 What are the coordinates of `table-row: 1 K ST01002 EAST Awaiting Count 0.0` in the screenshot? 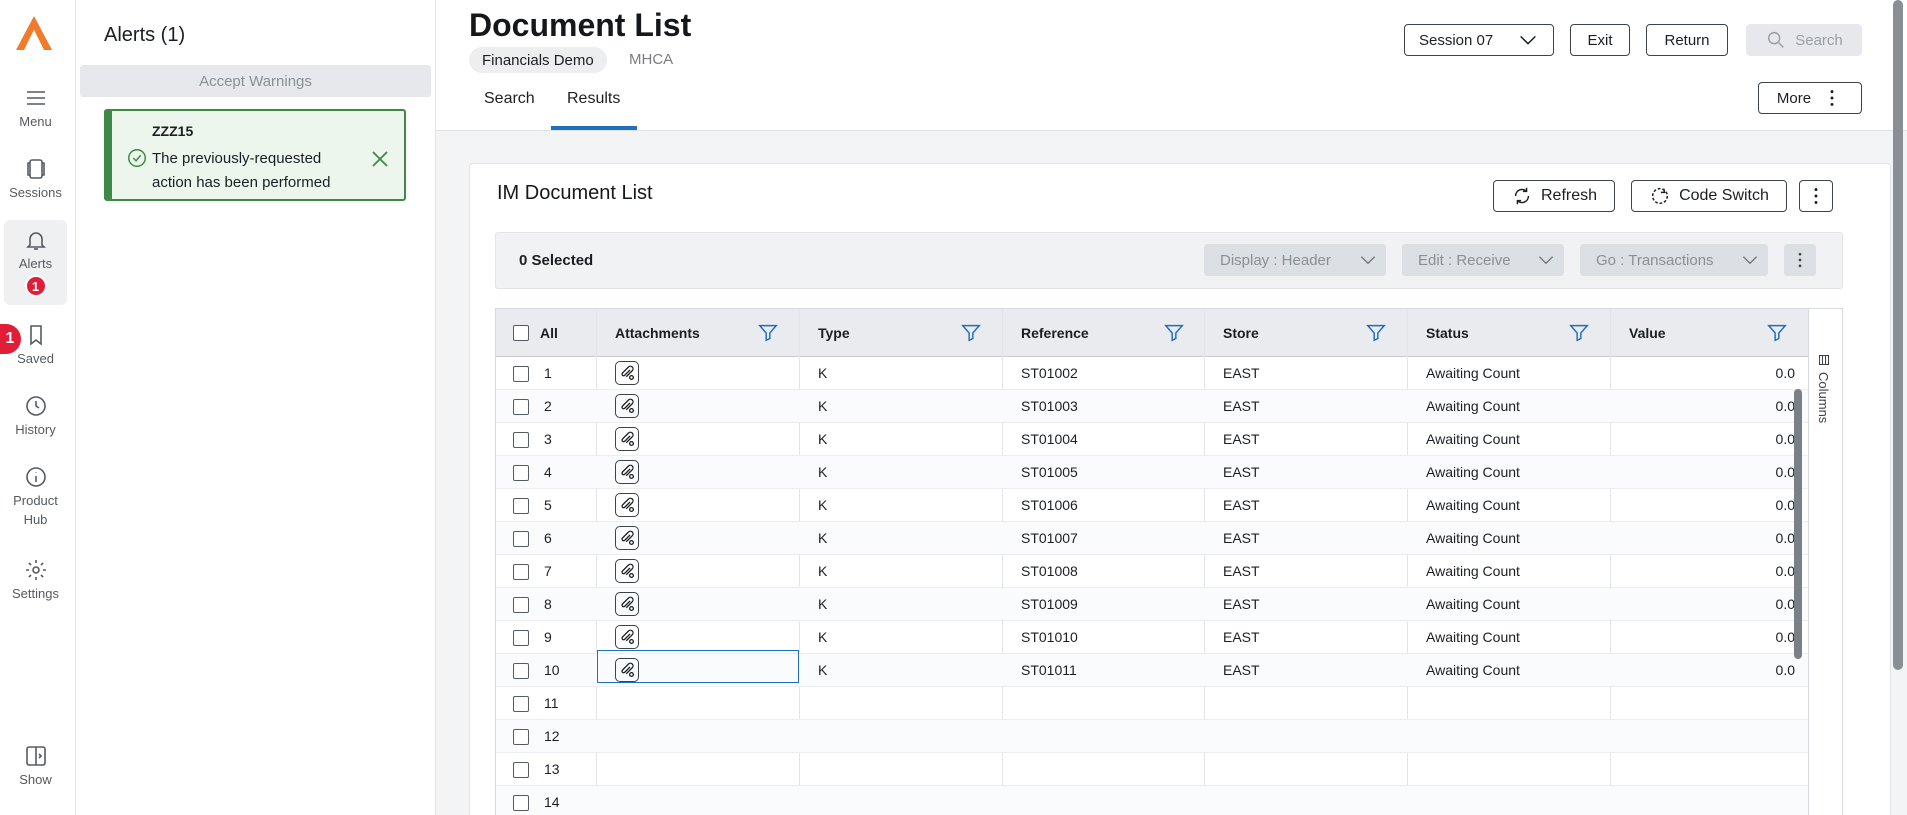 It's located at (1169, 373).